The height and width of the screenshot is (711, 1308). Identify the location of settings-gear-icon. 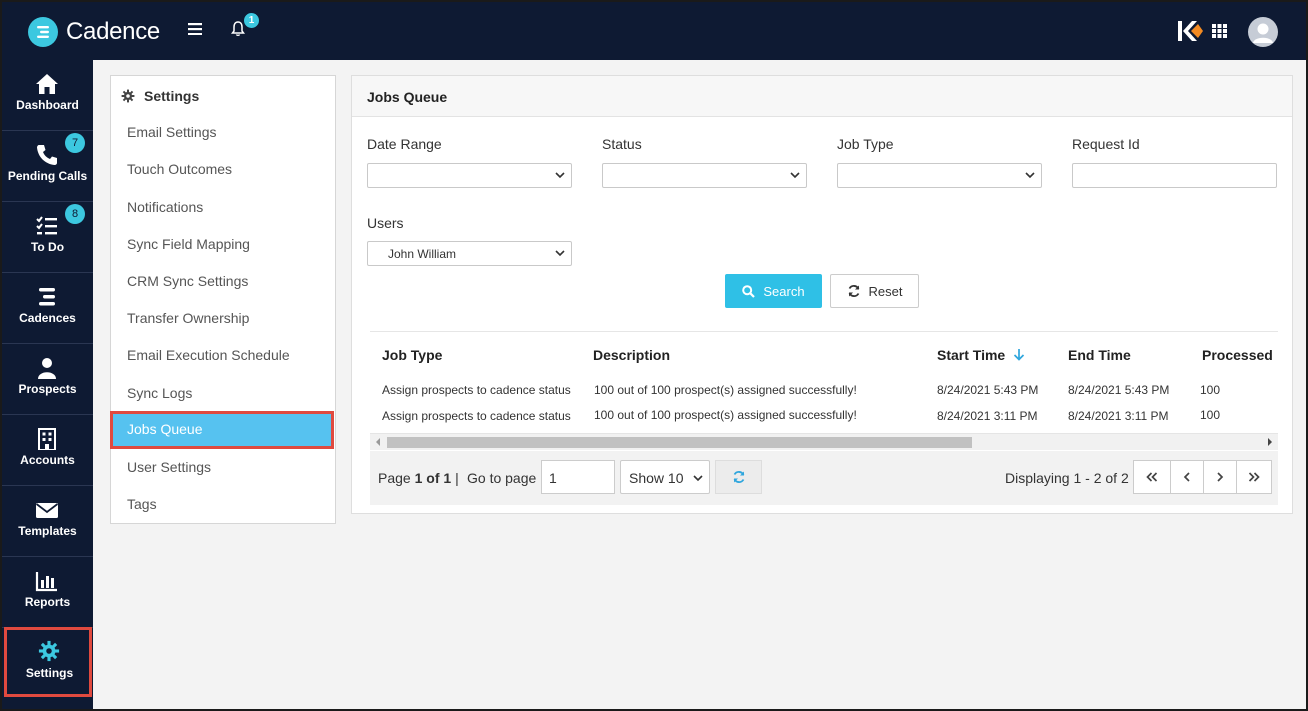
(128, 96).